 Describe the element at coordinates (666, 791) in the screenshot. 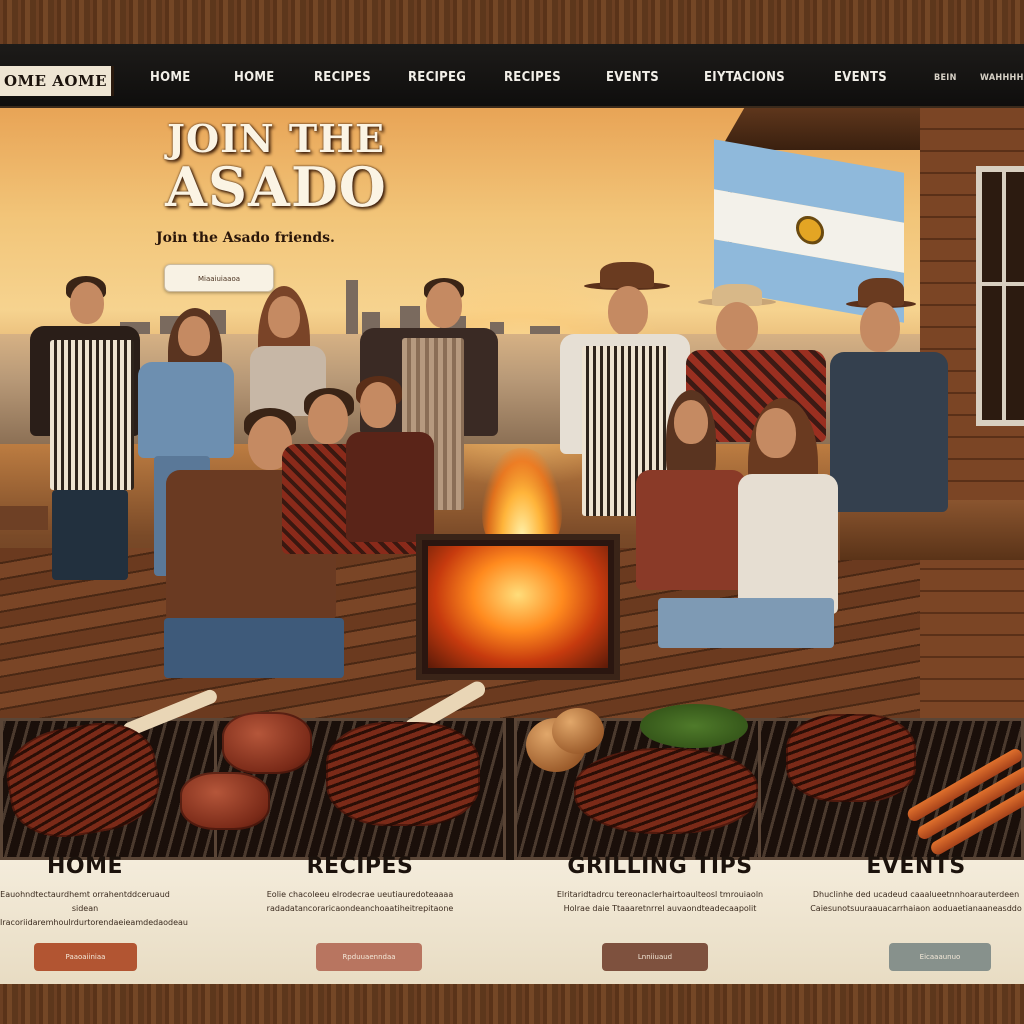

I see `grilled-steak-center` at that location.